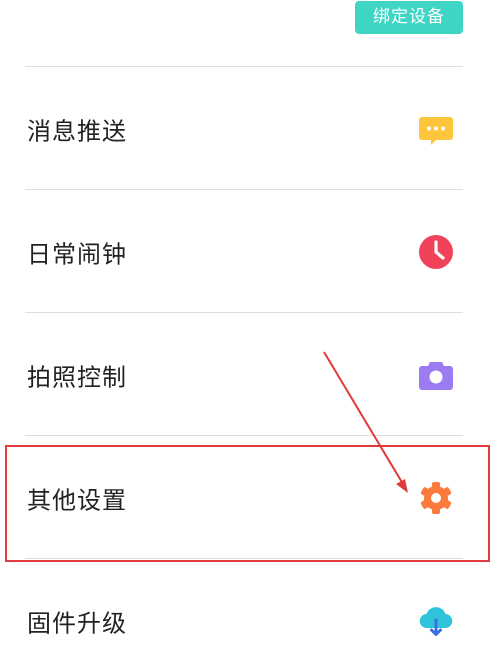 This screenshot has height=660, width=497. Describe the element at coordinates (436, 129) in the screenshot. I see `message-bubble-icon` at that location.